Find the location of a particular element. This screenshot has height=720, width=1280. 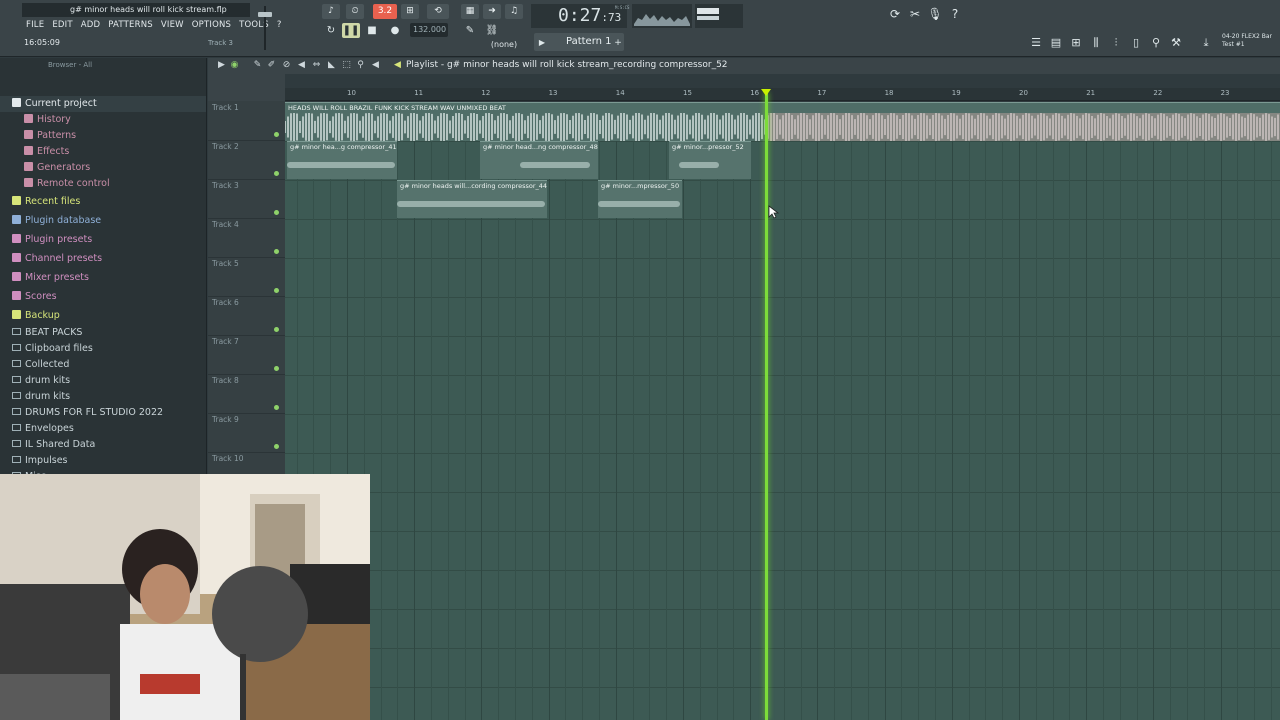

track-label: Track 10 is located at coordinates (228, 458).